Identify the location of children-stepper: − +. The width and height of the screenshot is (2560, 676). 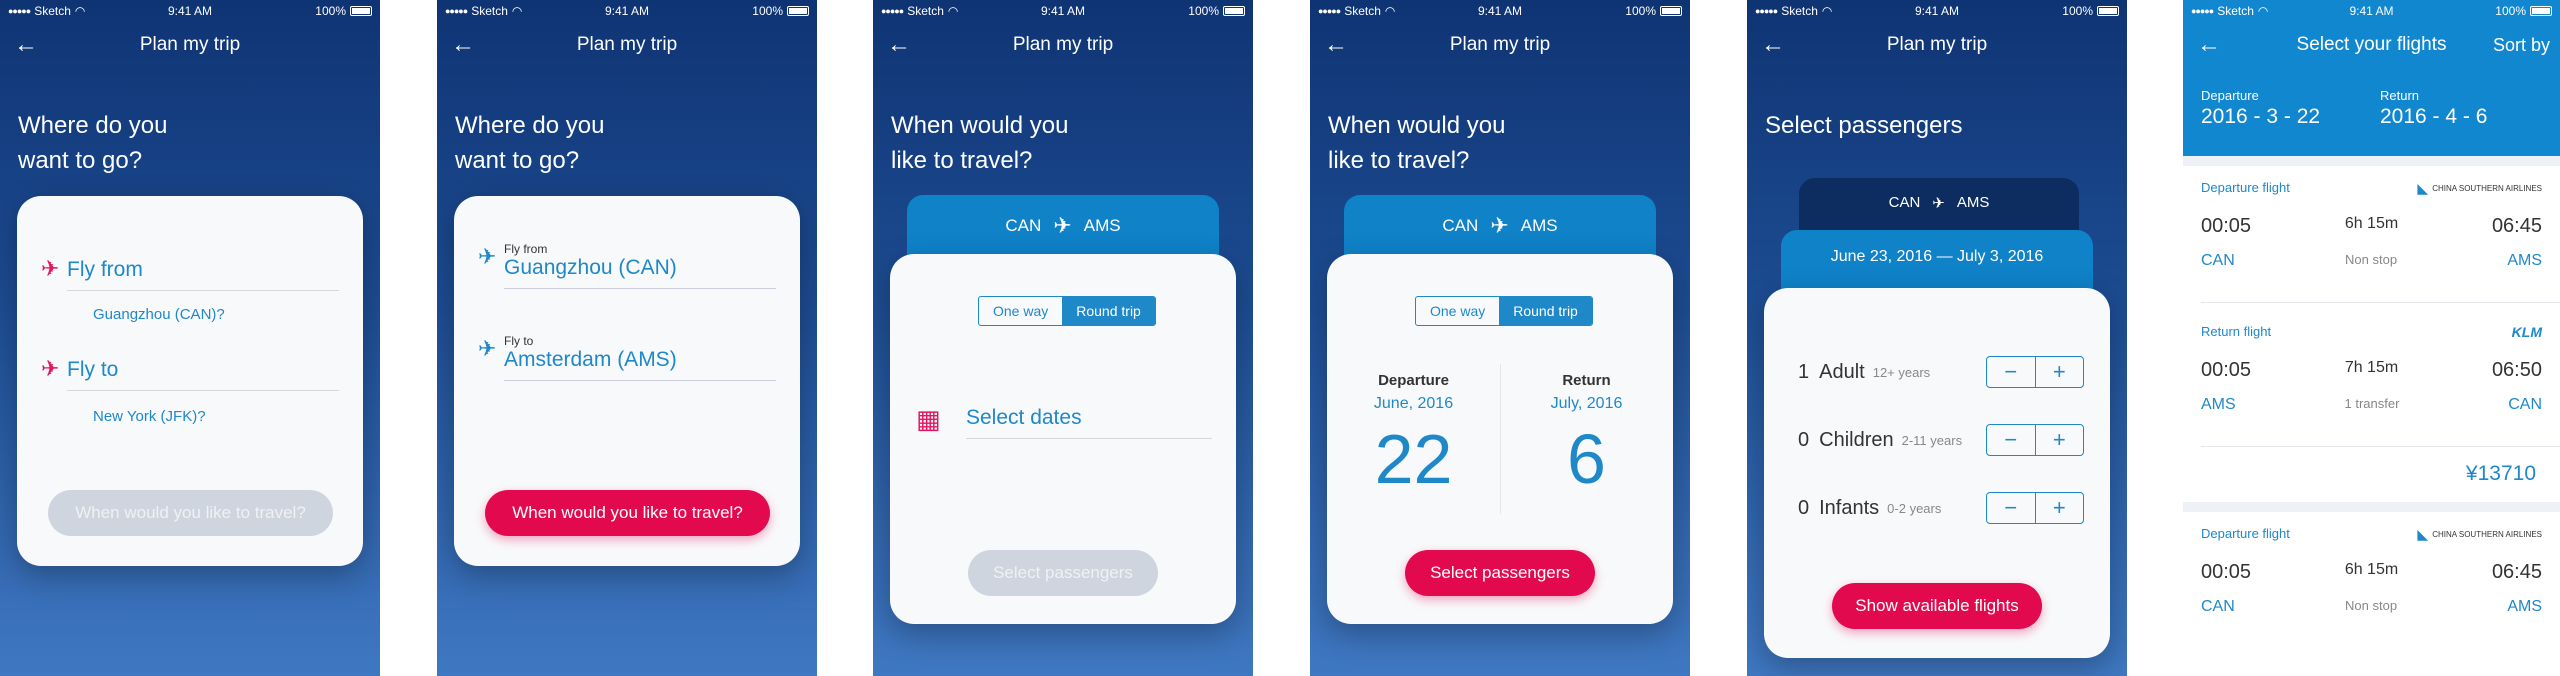
(2035, 440).